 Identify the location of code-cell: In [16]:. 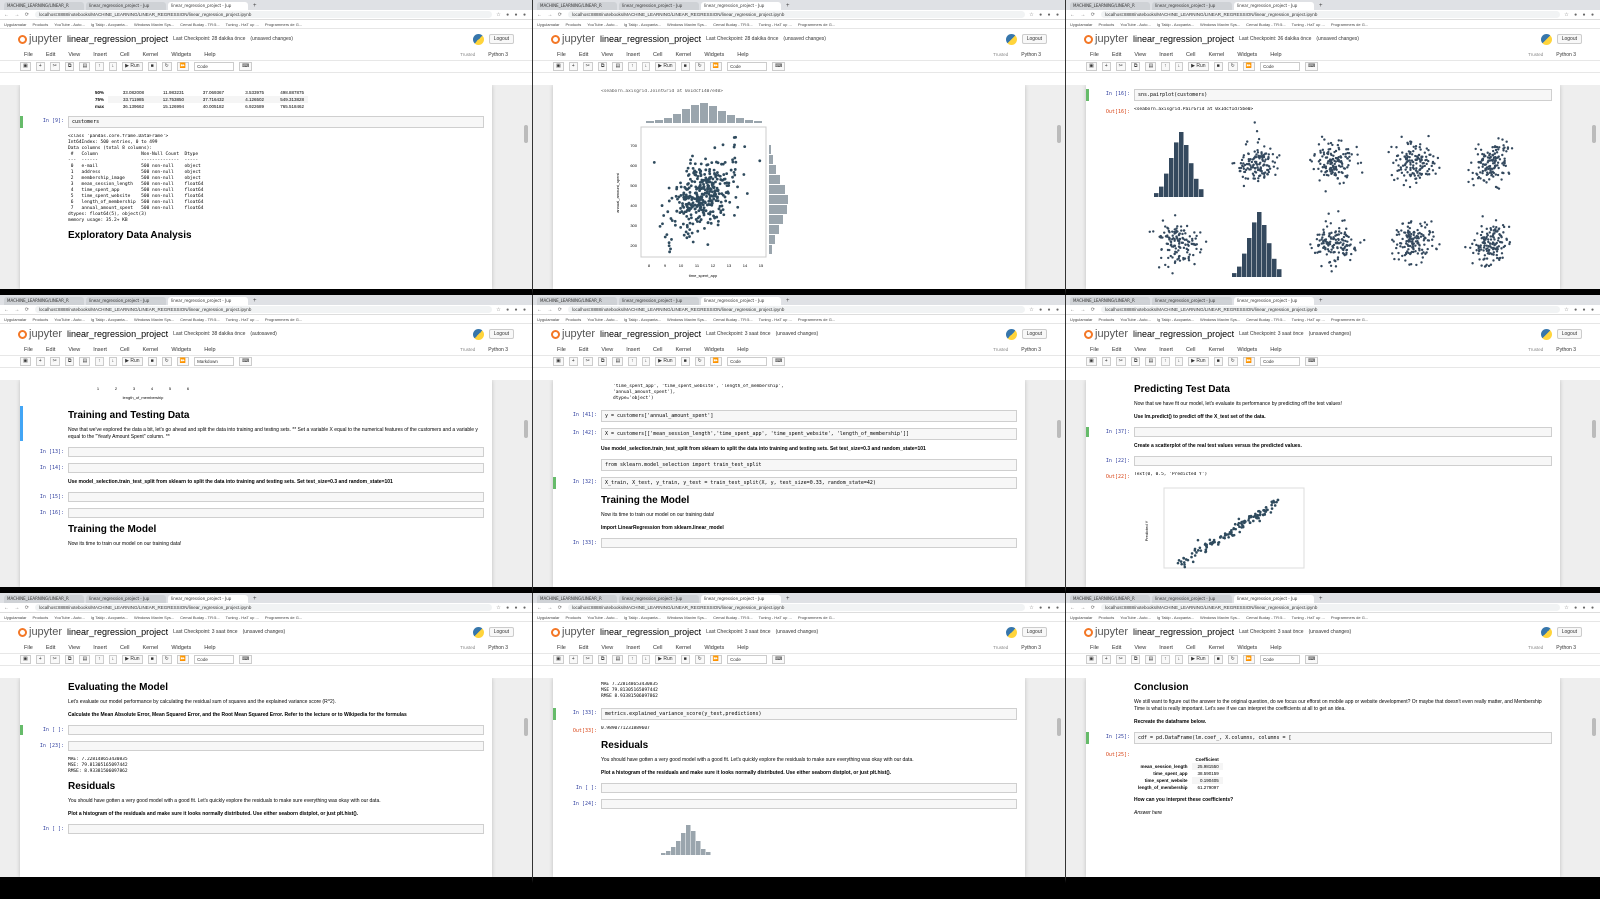
(256, 513).